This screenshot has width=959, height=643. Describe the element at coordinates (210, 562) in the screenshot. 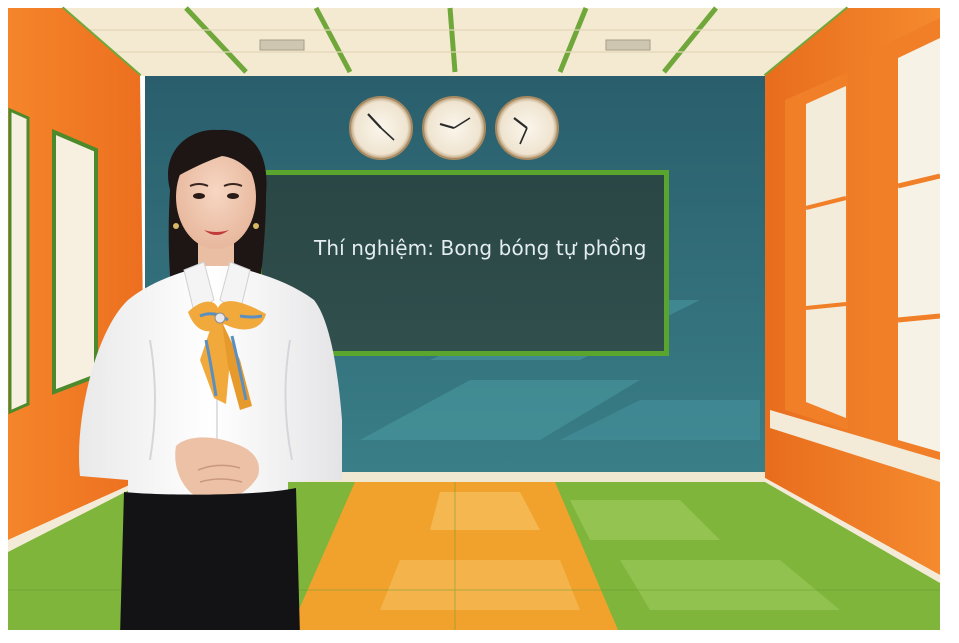

I see `black-skirt` at that location.